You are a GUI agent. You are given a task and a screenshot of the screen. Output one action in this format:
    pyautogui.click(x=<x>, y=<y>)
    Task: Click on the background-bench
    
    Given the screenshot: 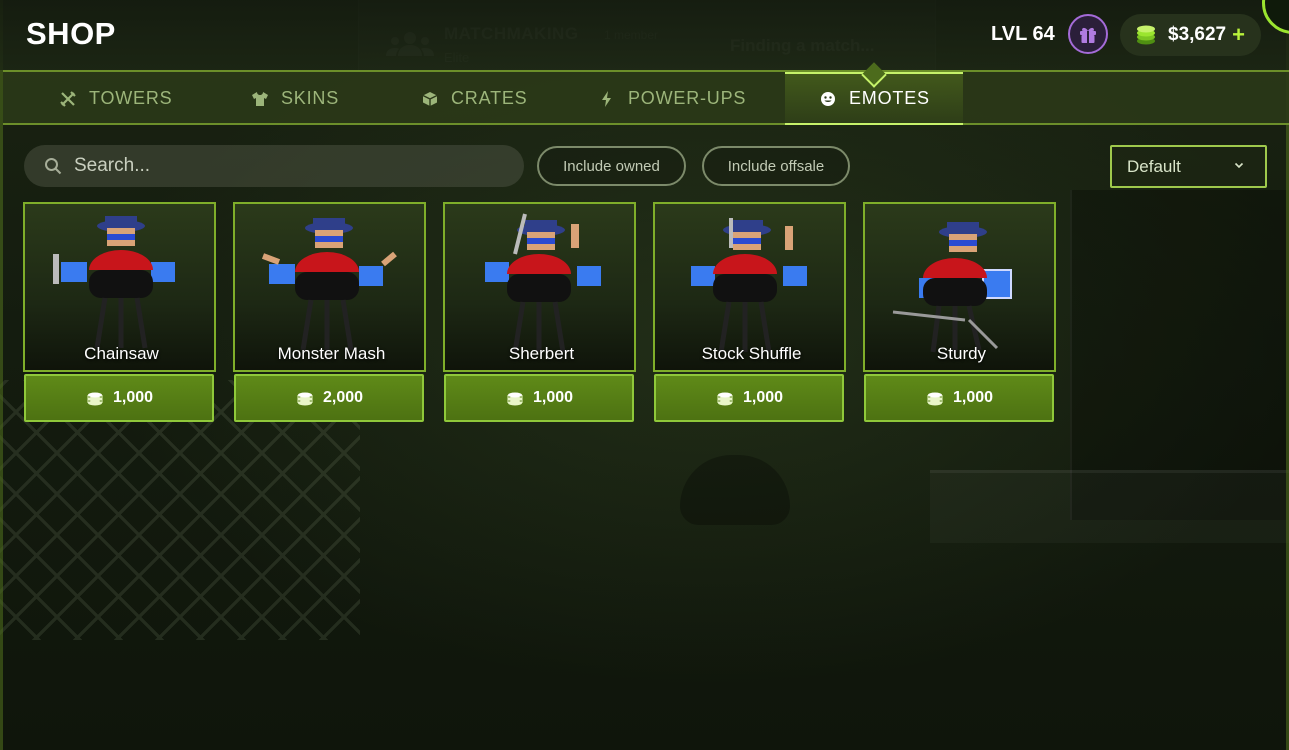 What is the action you would take?
    pyautogui.click(x=1109, y=506)
    